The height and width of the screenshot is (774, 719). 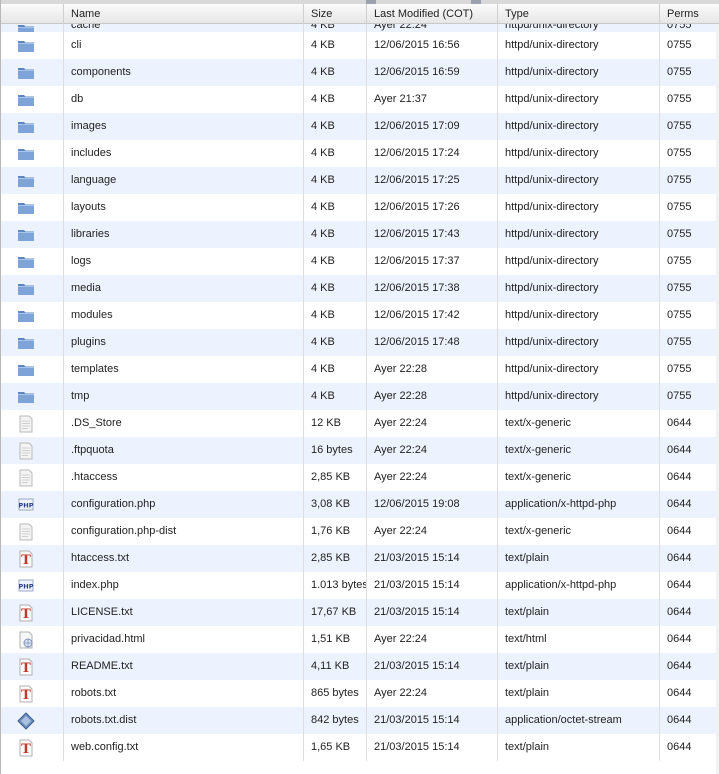 I want to click on file-name: components, so click(x=184, y=72).